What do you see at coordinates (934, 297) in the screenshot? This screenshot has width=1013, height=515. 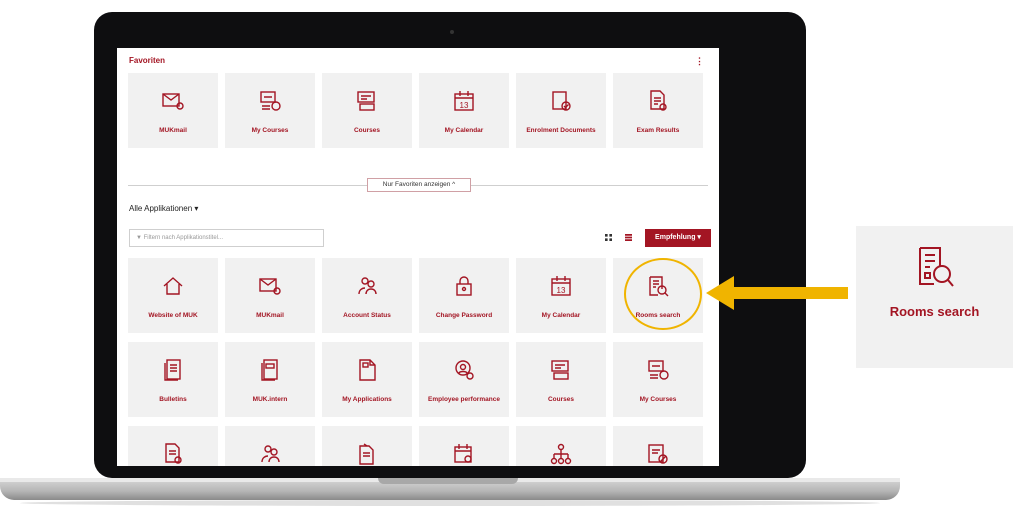 I see `callout-card: Rooms search` at bounding box center [934, 297].